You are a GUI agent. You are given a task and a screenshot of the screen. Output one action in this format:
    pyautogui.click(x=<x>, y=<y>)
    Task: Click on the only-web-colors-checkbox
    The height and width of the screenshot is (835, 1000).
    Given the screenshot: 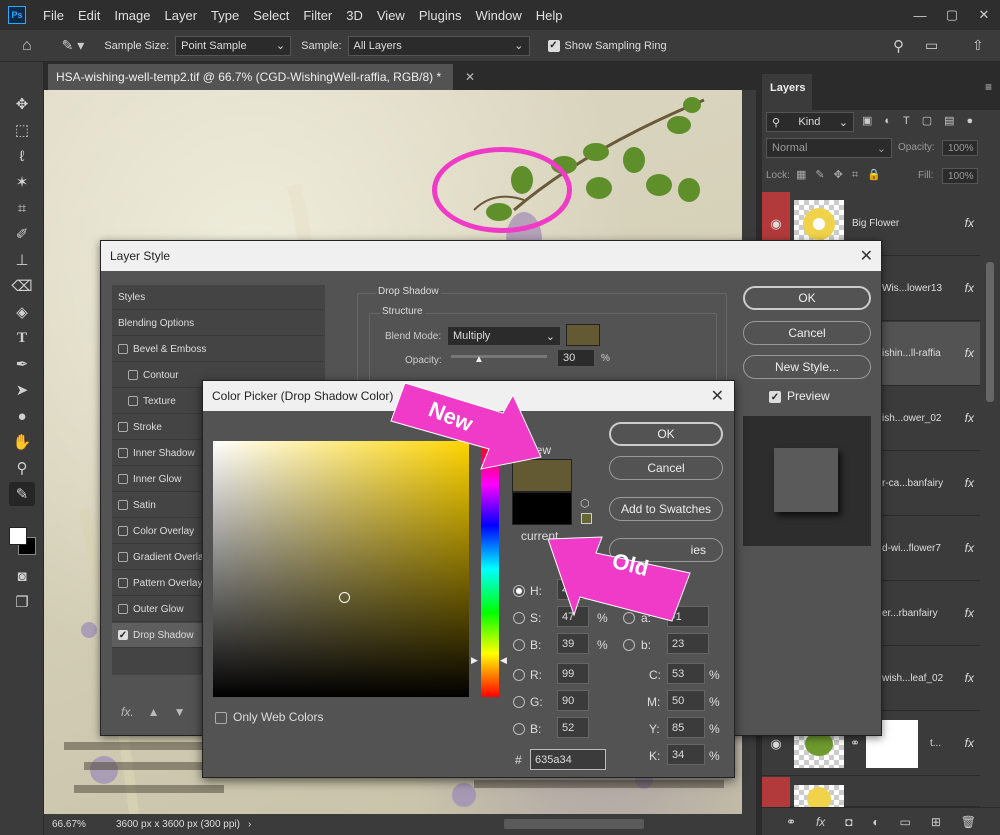 What is the action you would take?
    pyautogui.click(x=221, y=718)
    